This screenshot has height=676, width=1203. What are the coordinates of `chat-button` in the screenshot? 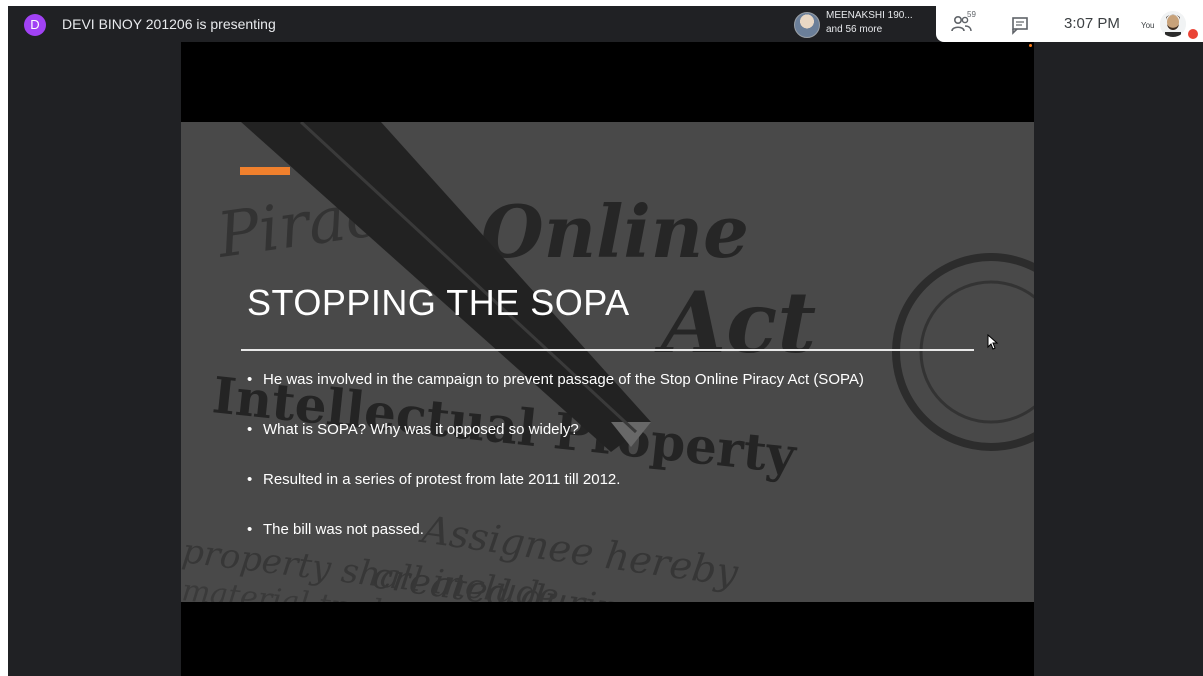 It's located at (1020, 25).